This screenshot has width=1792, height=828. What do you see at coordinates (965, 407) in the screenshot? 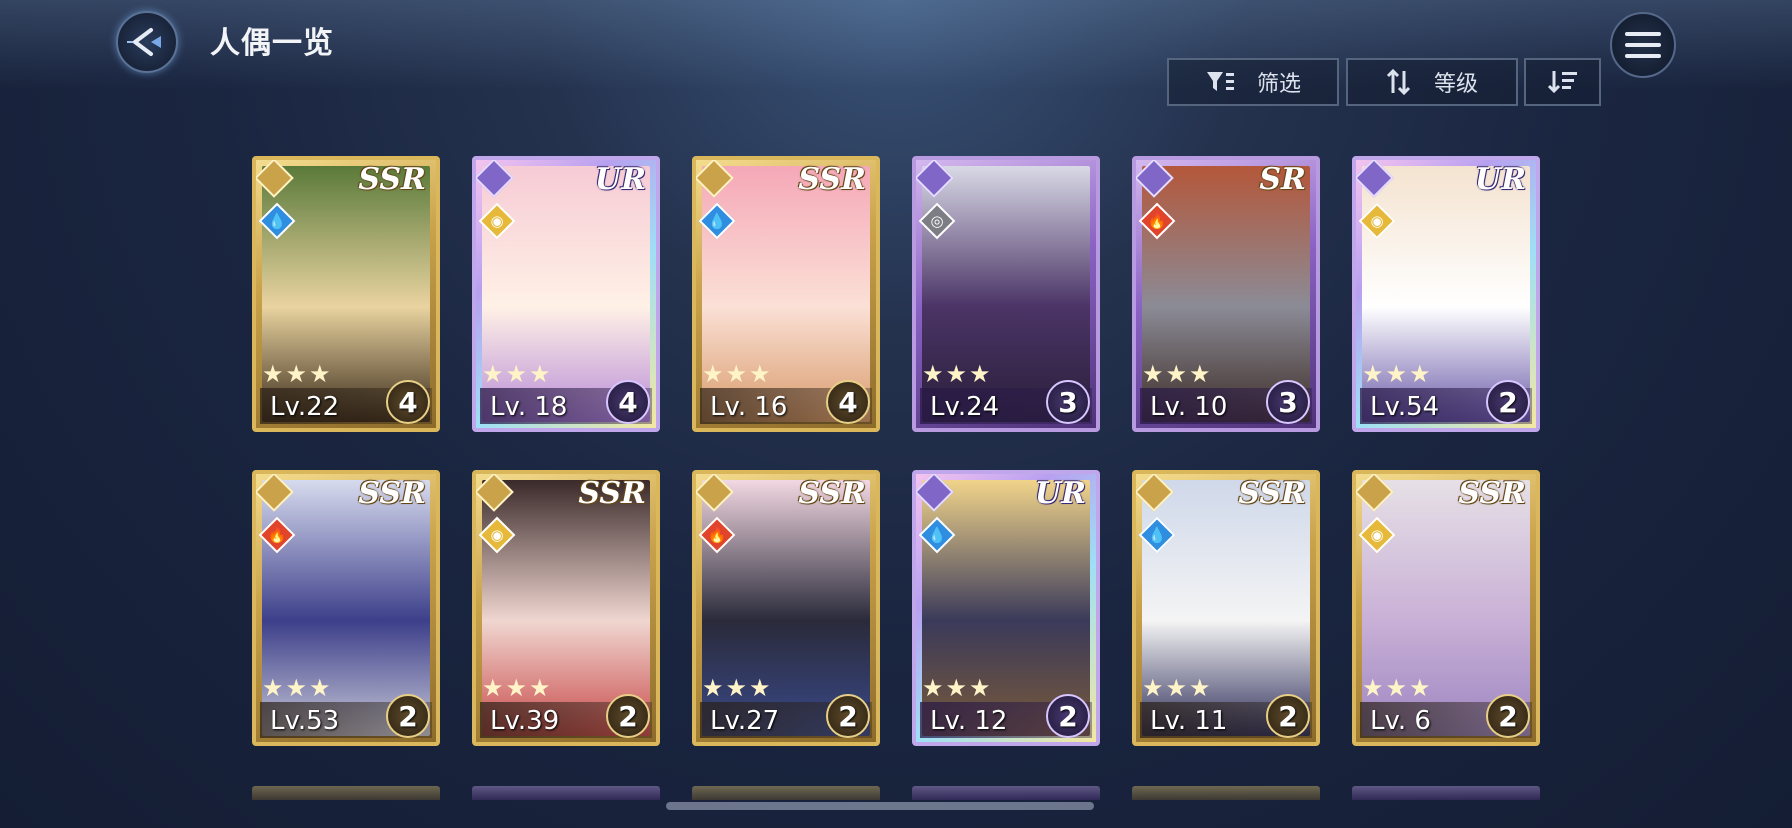
I see `level-label: Lv.24` at bounding box center [965, 407].